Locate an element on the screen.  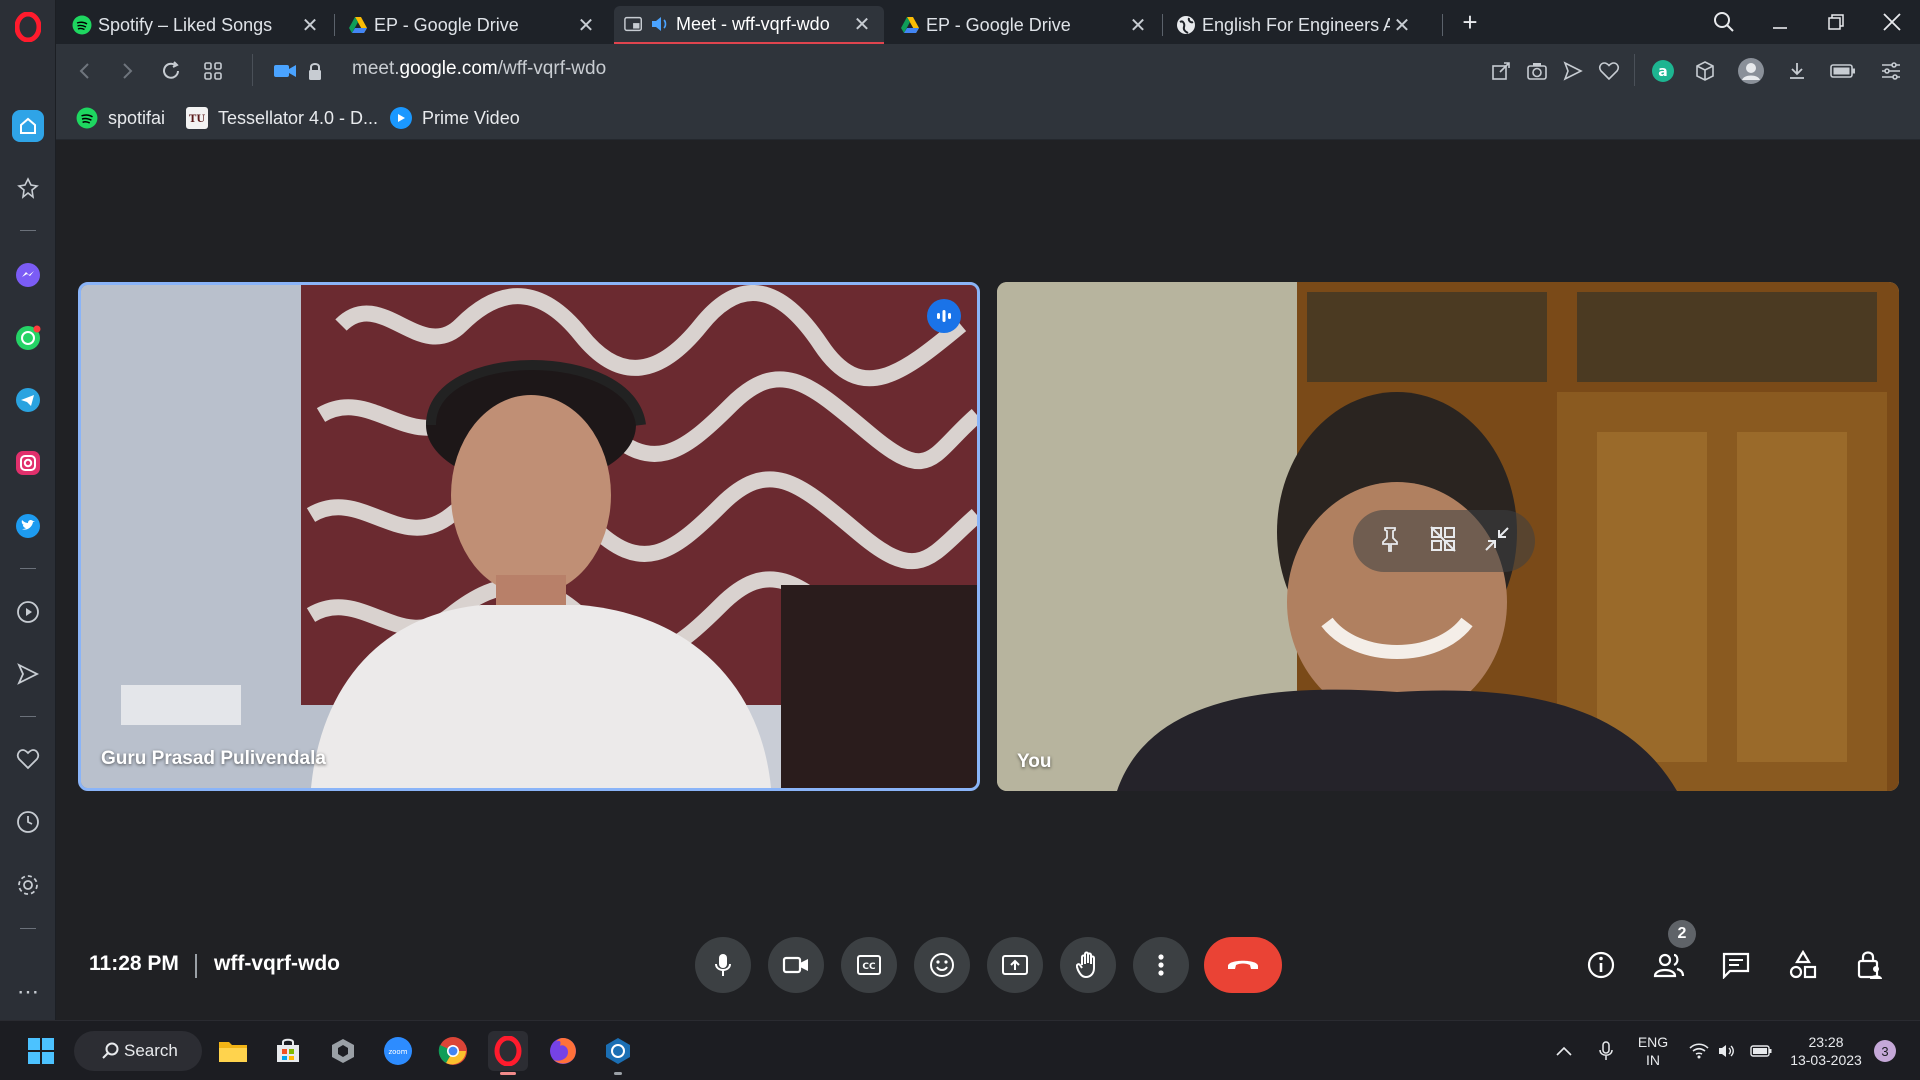
hang-up-icon is located at coordinates (1243, 964).